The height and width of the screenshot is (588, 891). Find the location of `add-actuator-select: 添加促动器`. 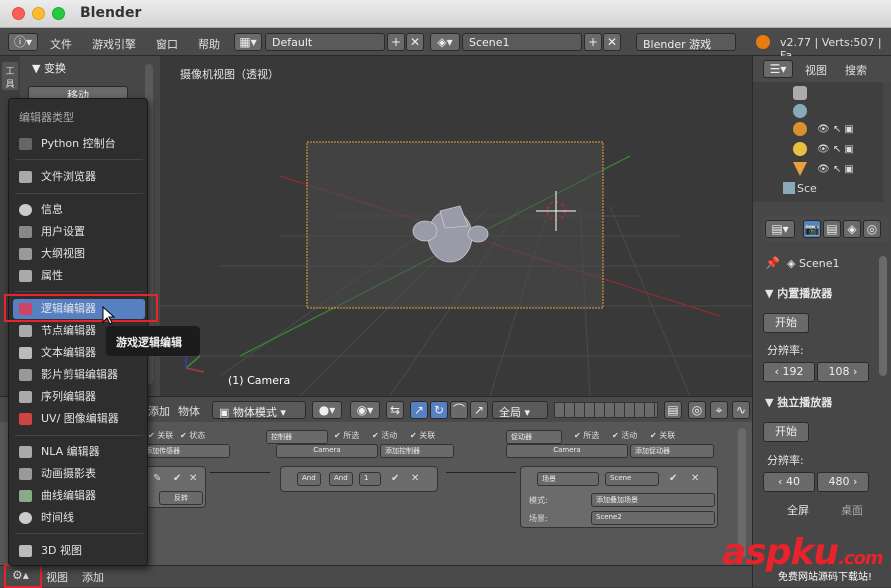

add-actuator-select: 添加促动器 is located at coordinates (672, 451).